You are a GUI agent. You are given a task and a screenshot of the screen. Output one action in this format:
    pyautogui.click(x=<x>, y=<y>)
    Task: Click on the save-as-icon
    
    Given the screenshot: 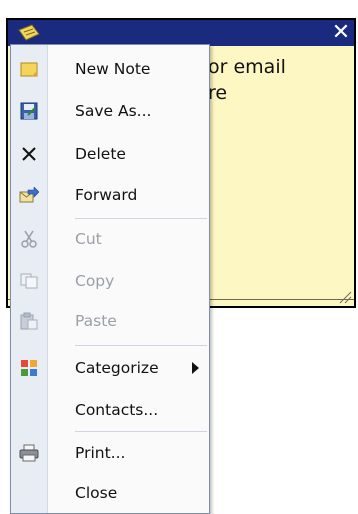 What is the action you would take?
    pyautogui.click(x=29, y=111)
    